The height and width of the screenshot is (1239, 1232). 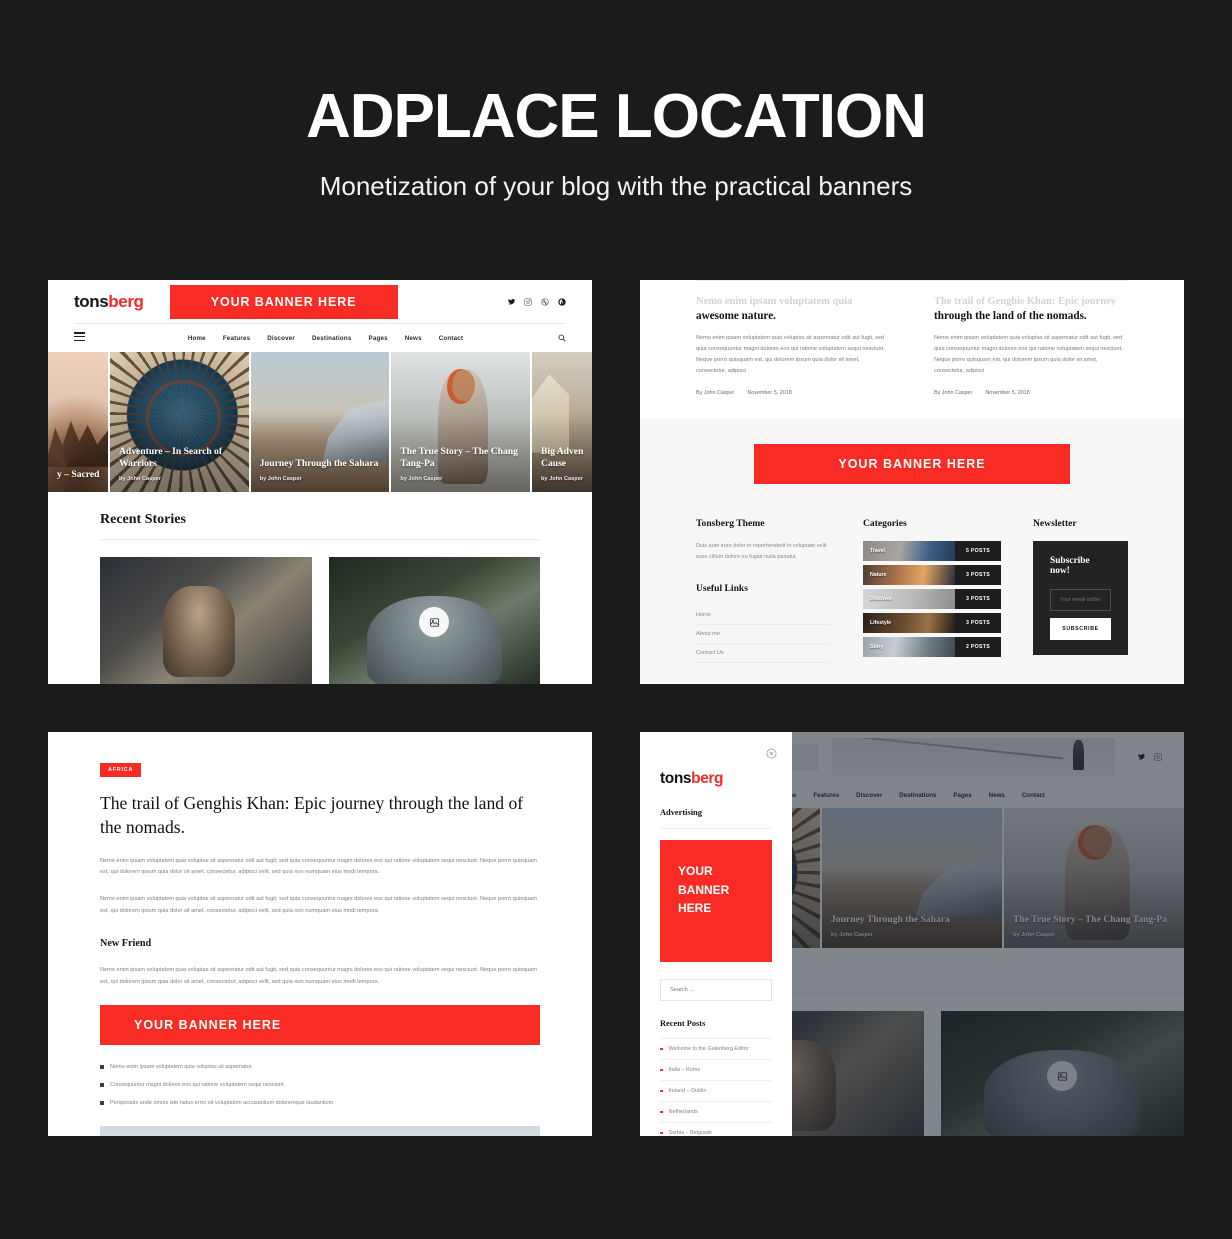 What do you see at coordinates (687, 1091) in the screenshot?
I see `list-item-text: Ireland – Dublin` at bounding box center [687, 1091].